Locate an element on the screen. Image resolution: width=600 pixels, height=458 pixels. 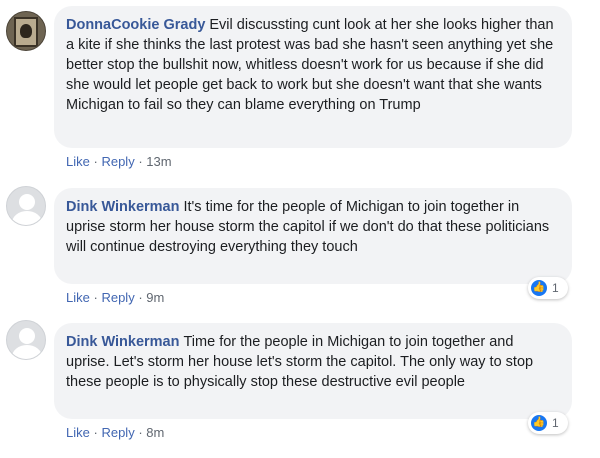
timestamp: 13m is located at coordinates (158, 161).